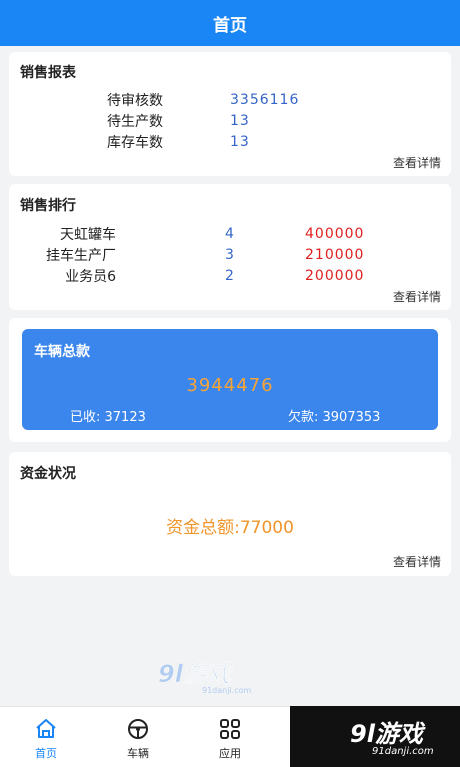 Image resolution: width=460 pixels, height=767 pixels. I want to click on rank-count: 4, so click(230, 234).